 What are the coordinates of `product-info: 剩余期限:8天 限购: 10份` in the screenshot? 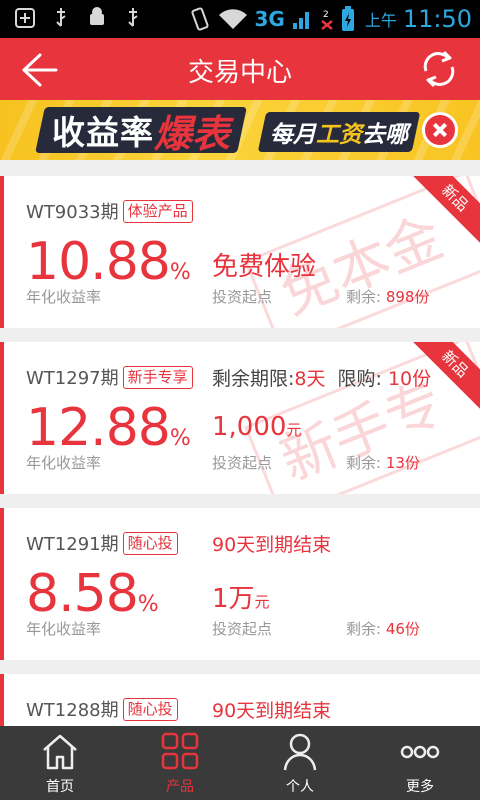 It's located at (322, 379).